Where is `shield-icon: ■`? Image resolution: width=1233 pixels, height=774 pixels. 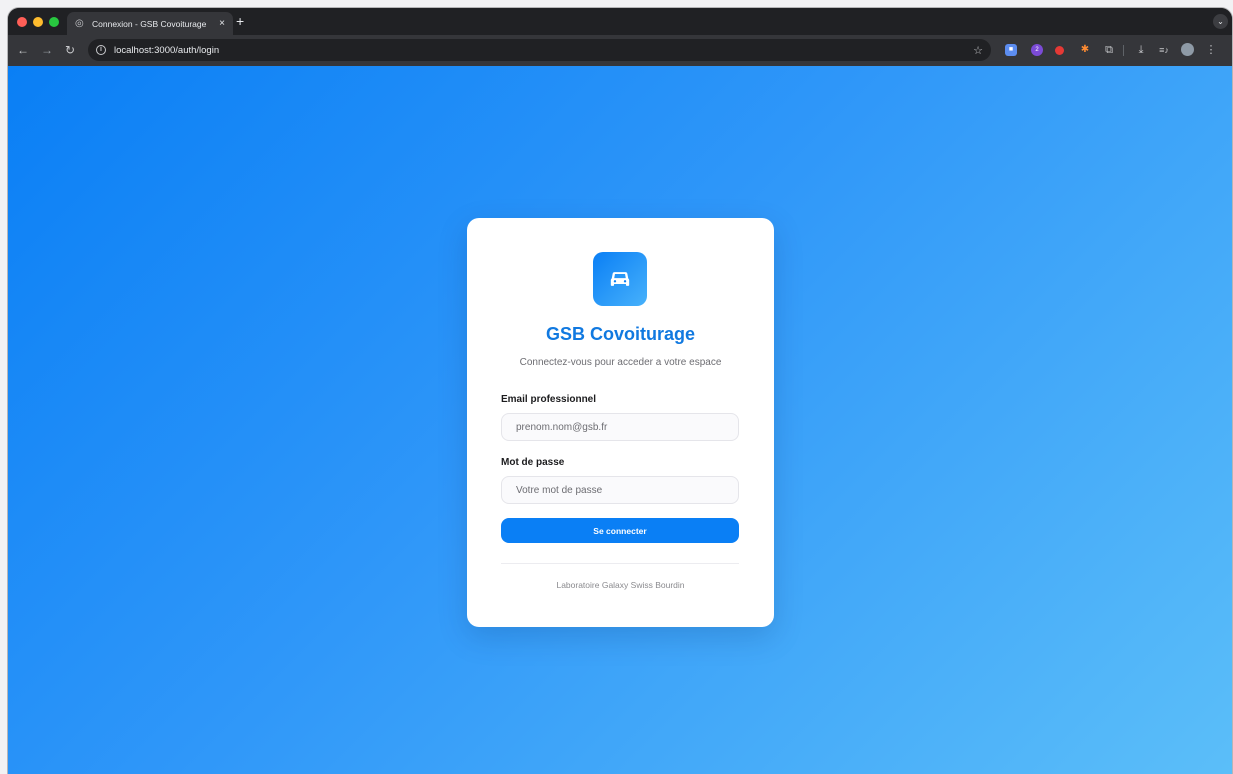 shield-icon: ■ is located at coordinates (1011, 50).